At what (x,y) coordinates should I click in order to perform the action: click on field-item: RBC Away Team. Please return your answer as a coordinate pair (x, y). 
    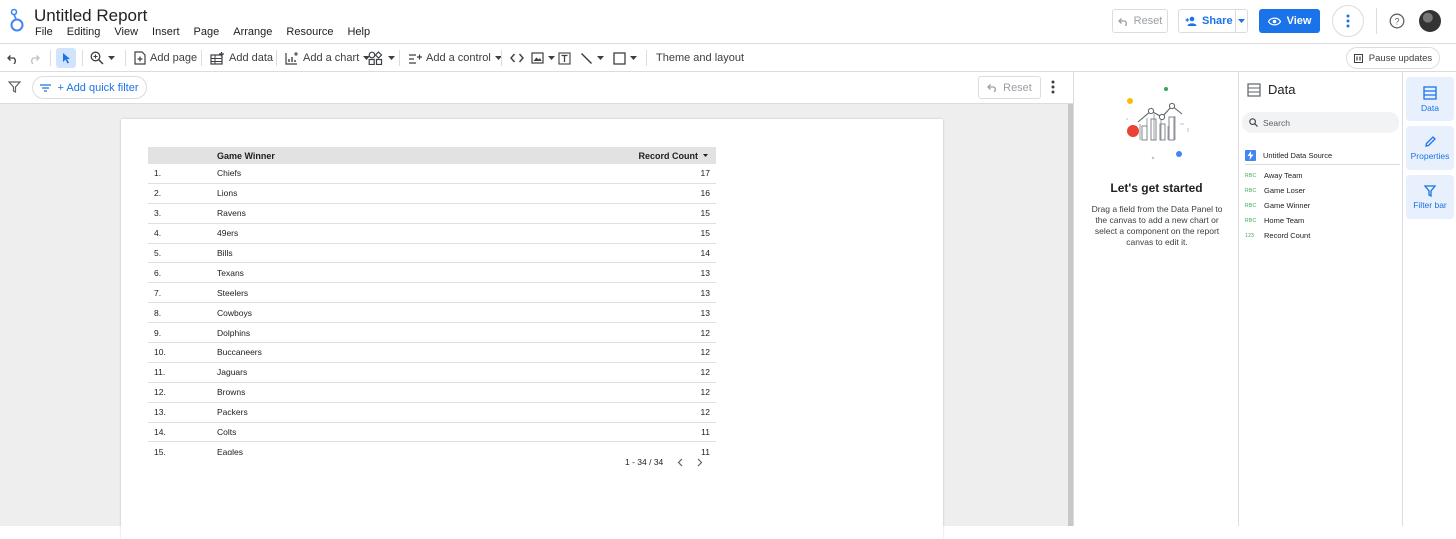
    Looking at the image, I should click on (1277, 175).